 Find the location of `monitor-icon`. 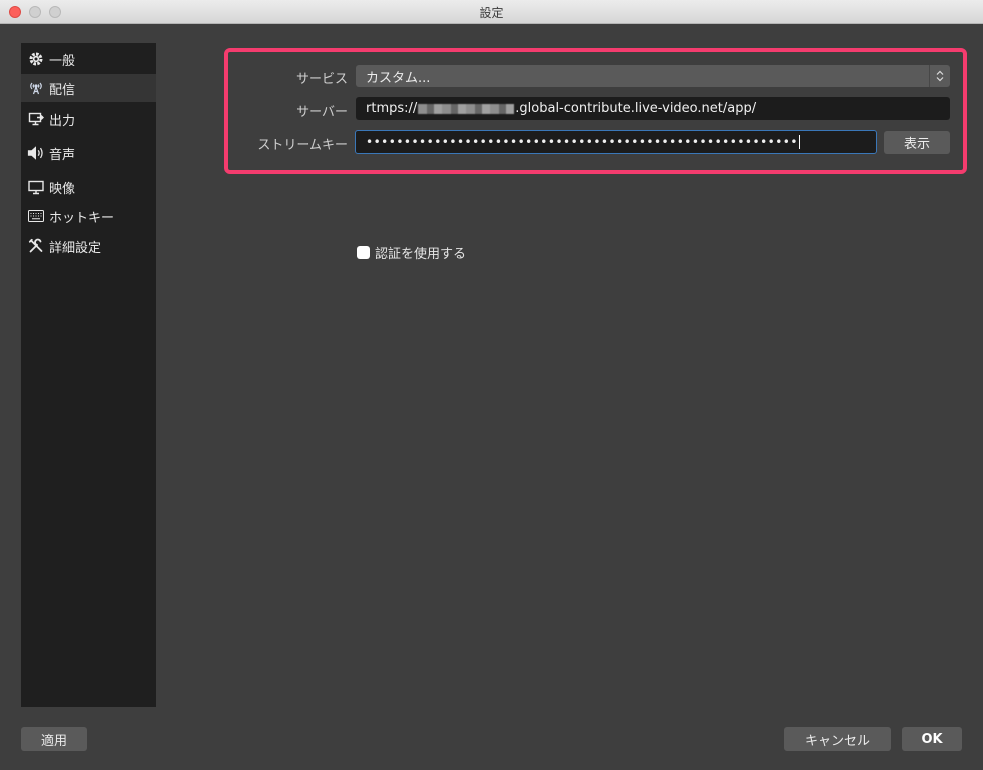

monitor-icon is located at coordinates (36, 187).